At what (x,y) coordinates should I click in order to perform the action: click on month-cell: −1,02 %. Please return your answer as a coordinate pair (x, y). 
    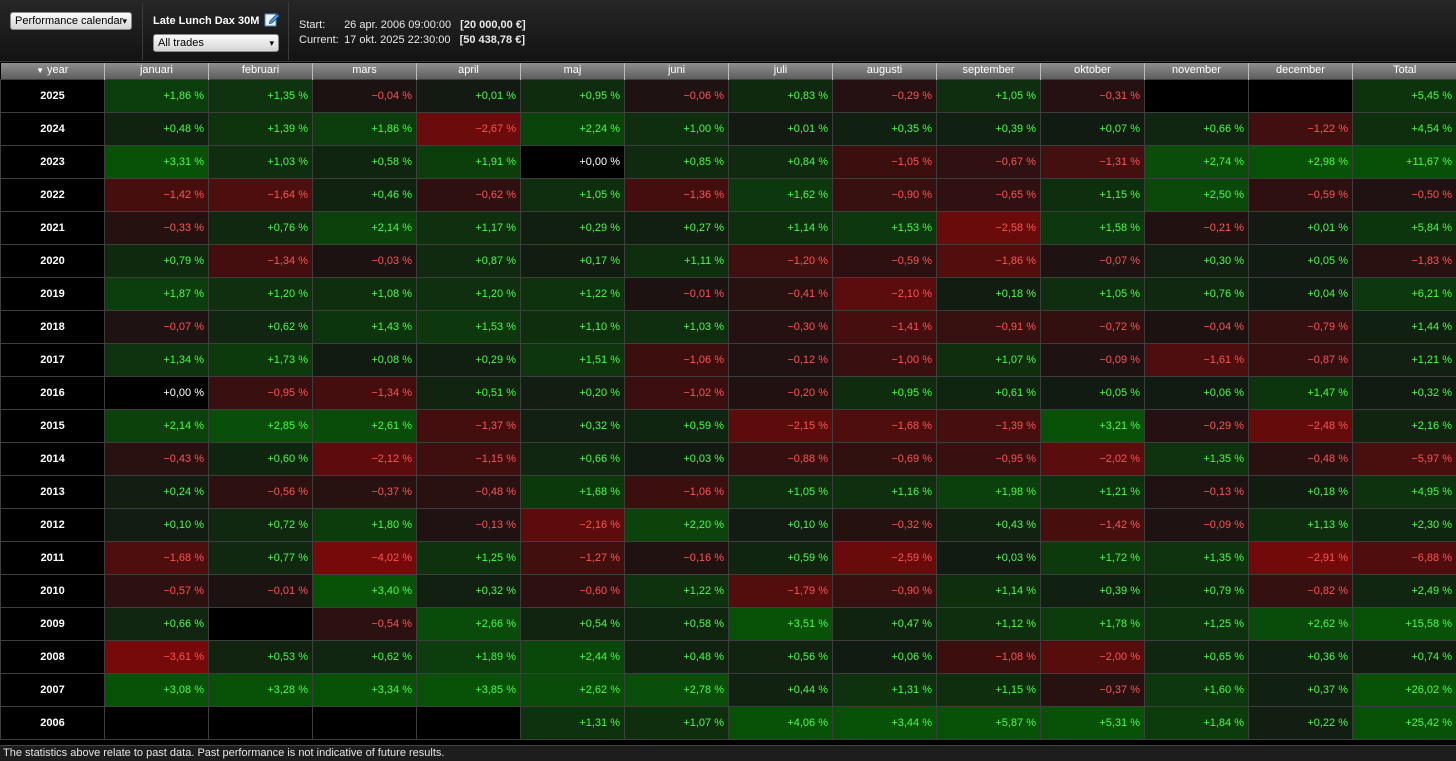
    Looking at the image, I should click on (676, 392).